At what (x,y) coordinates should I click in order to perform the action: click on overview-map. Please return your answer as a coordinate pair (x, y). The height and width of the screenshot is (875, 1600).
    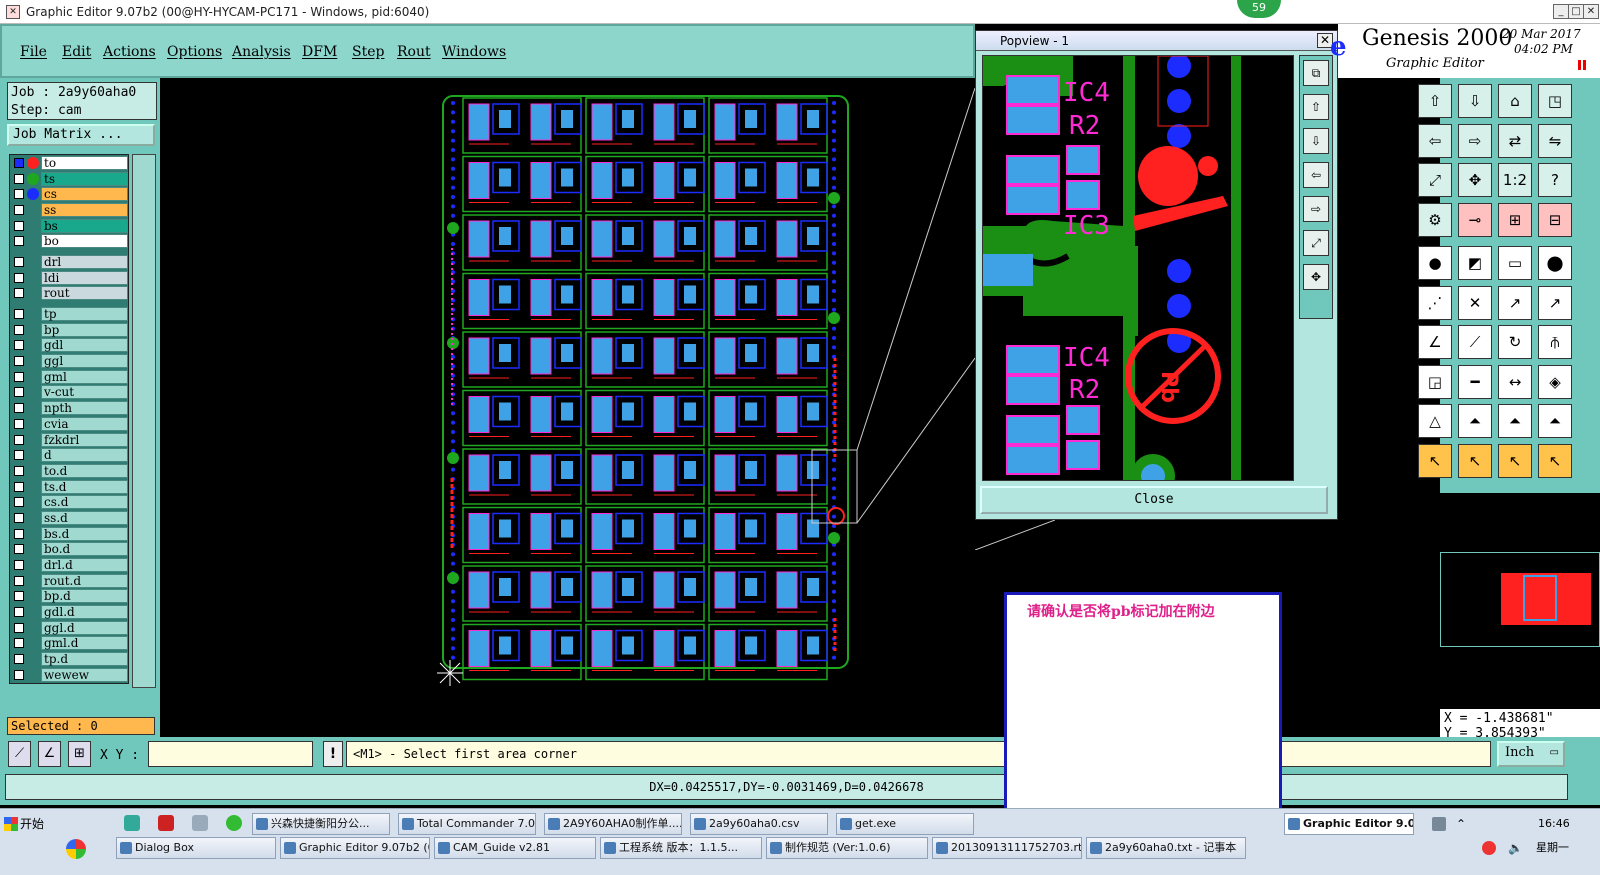
    Looking at the image, I should click on (1520, 599).